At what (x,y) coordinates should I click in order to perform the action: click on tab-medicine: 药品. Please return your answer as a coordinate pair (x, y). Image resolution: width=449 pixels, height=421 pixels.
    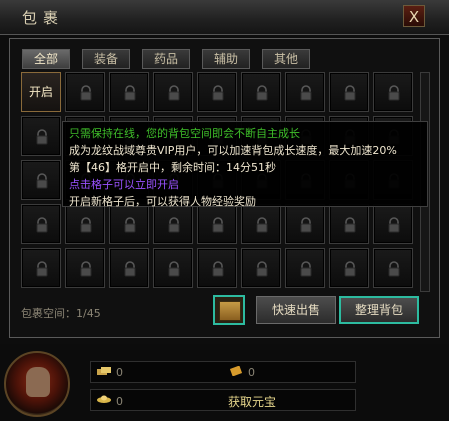
    Looking at the image, I should click on (166, 59).